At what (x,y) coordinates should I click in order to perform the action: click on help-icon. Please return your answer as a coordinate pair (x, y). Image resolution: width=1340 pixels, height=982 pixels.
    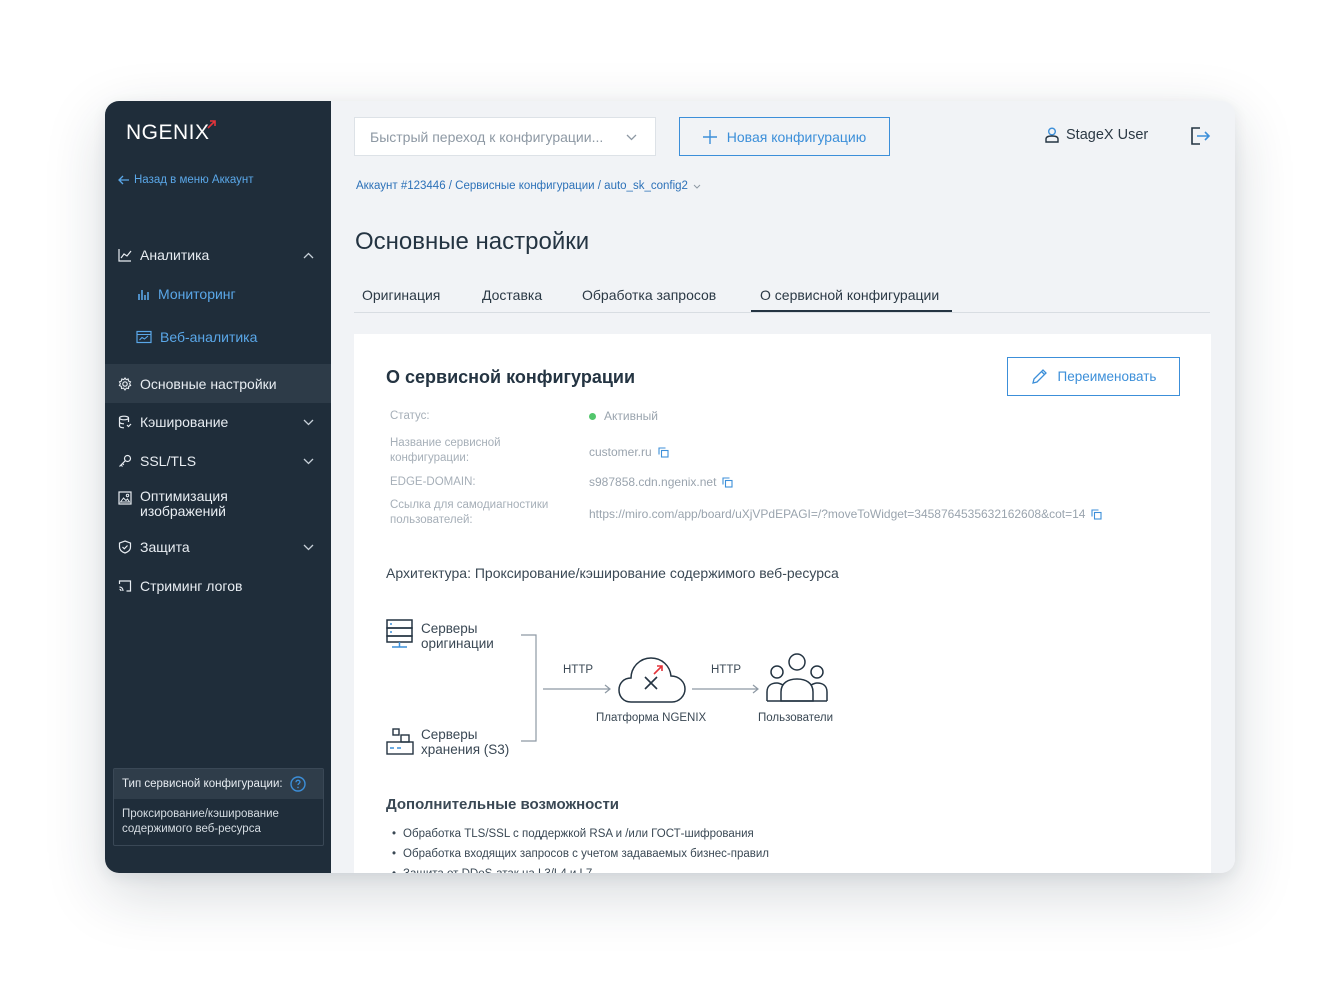
    Looking at the image, I should click on (297, 784).